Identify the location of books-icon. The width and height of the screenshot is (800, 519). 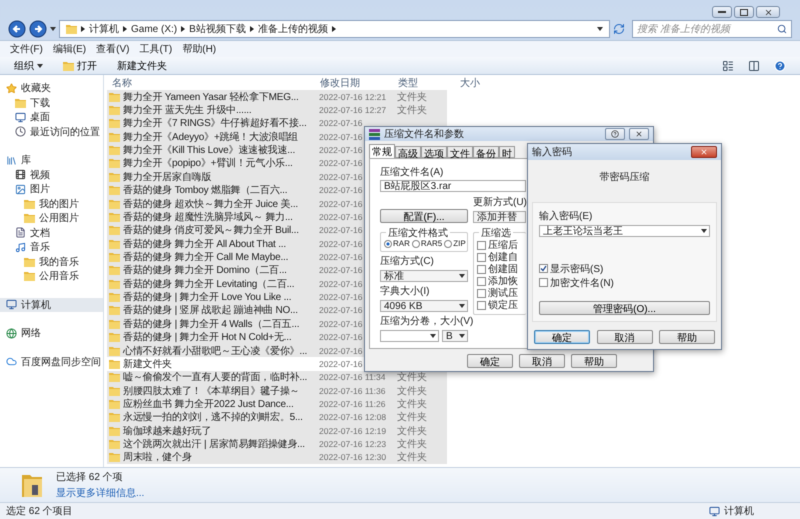
(11, 160).